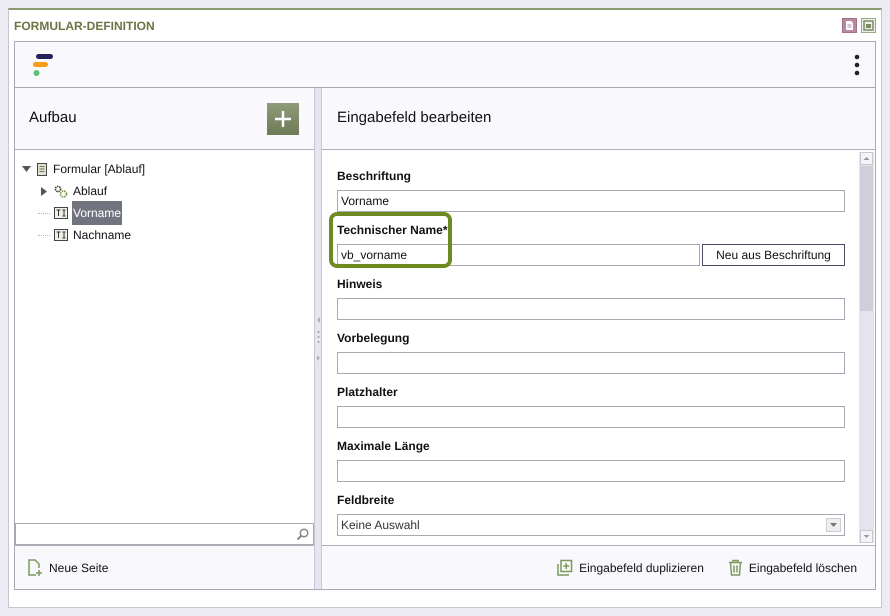 This screenshot has height=616, width=890. What do you see at coordinates (367, 392) in the screenshot?
I see `field-label: Platzhalter` at bounding box center [367, 392].